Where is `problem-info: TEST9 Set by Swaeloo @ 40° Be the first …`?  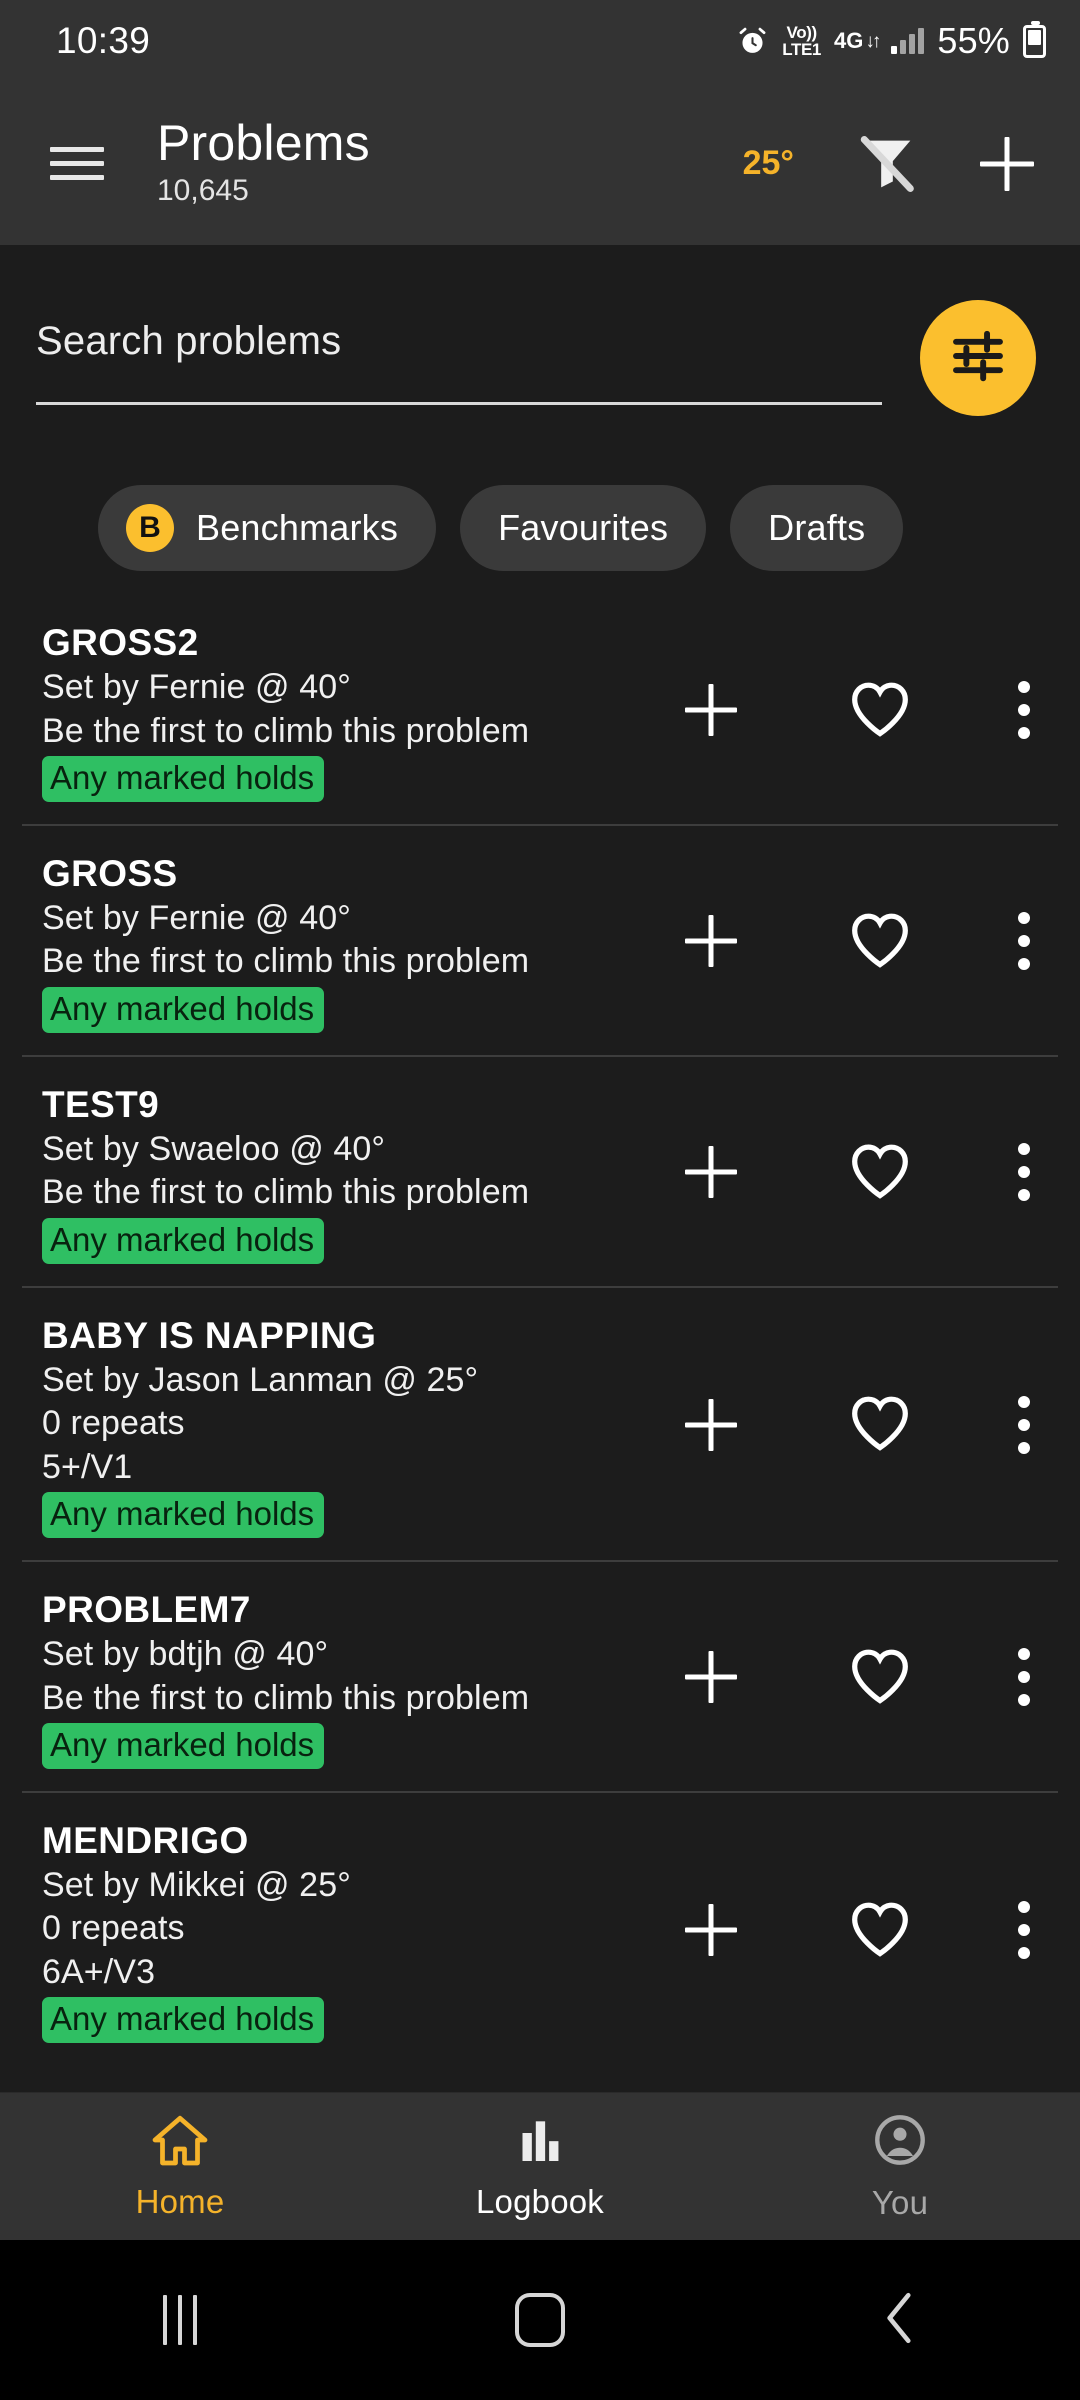 problem-info: TEST9 Set by Swaeloo @ 40° Be the first … is located at coordinates (340, 1172).